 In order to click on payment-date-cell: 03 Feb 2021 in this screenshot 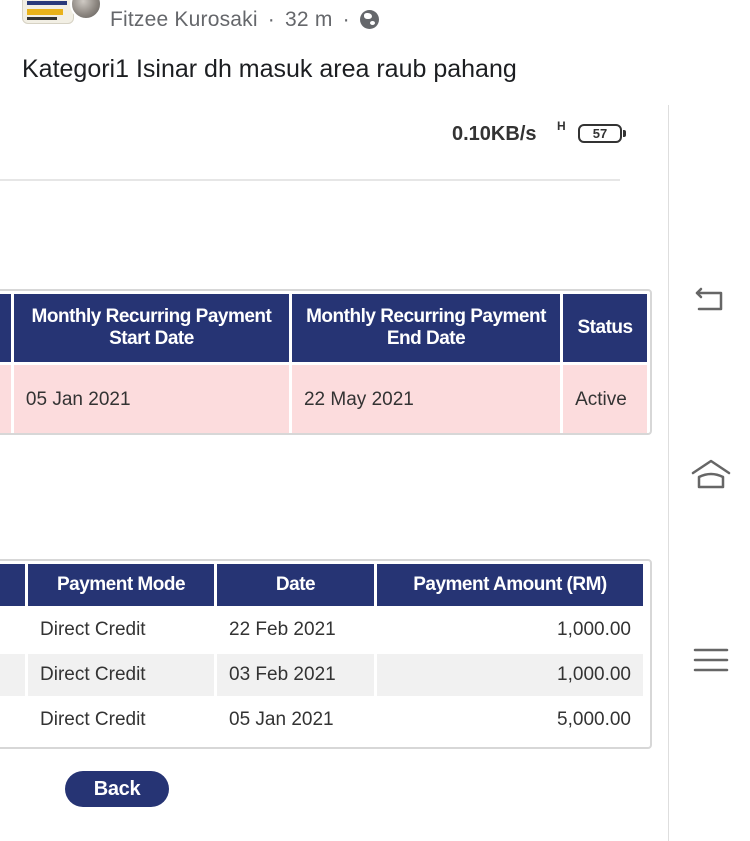, I will do `click(295, 675)`.